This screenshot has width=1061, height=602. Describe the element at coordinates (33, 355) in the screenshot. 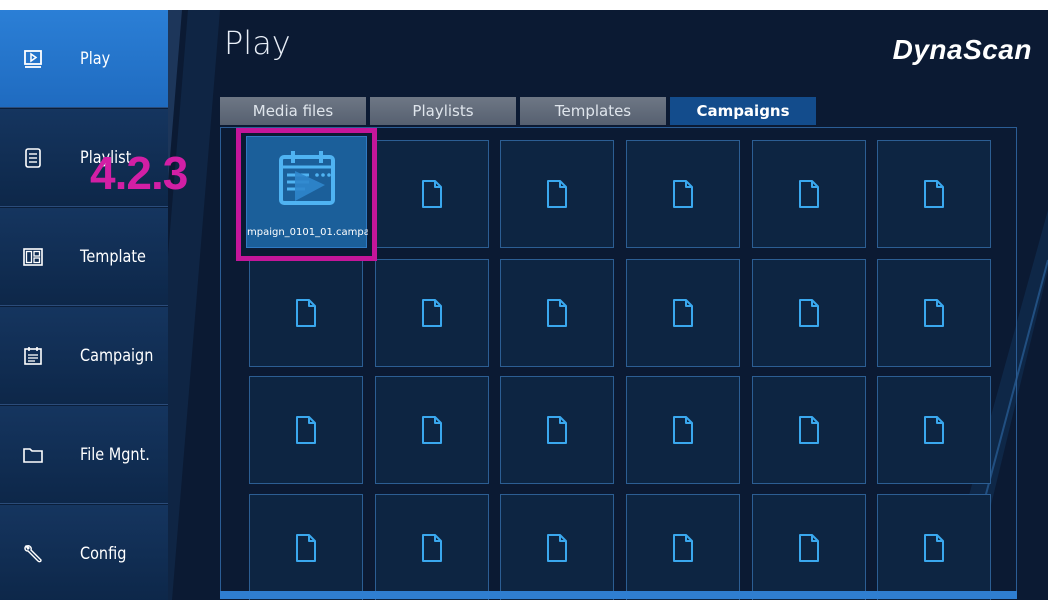

I see `campaign-icon` at that location.